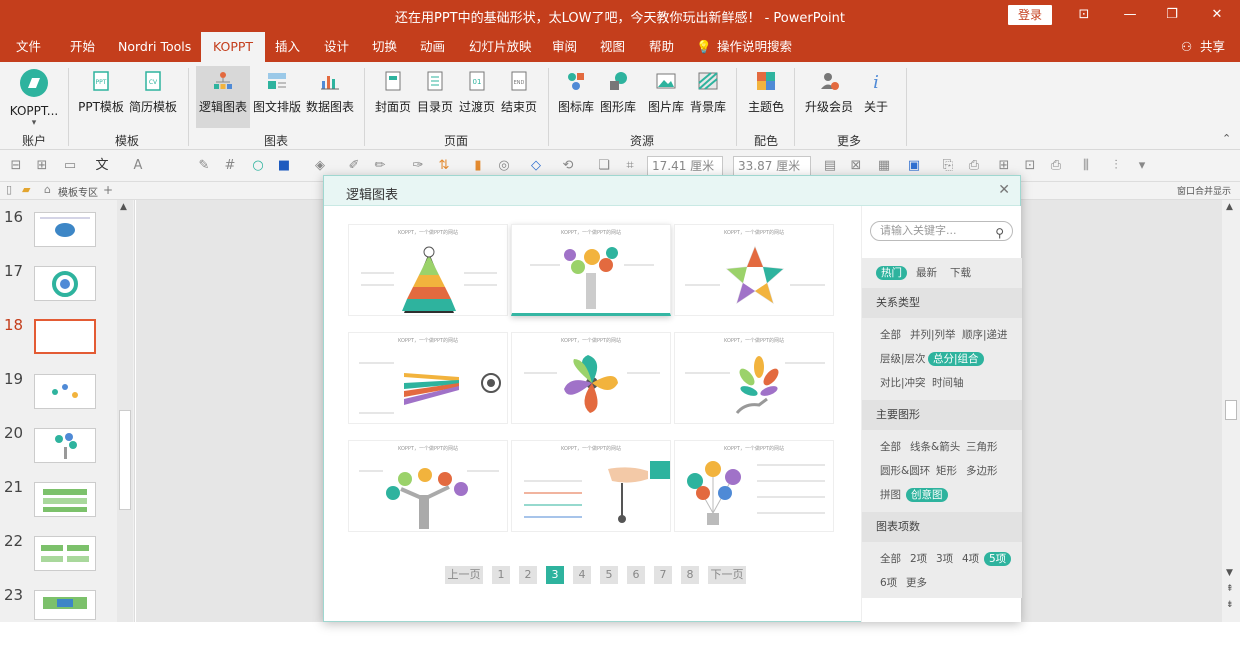 The height and width of the screenshot is (645, 1240). What do you see at coordinates (956, 359) in the screenshot?
I see `filter-tag-active: 总分|组合` at bounding box center [956, 359].